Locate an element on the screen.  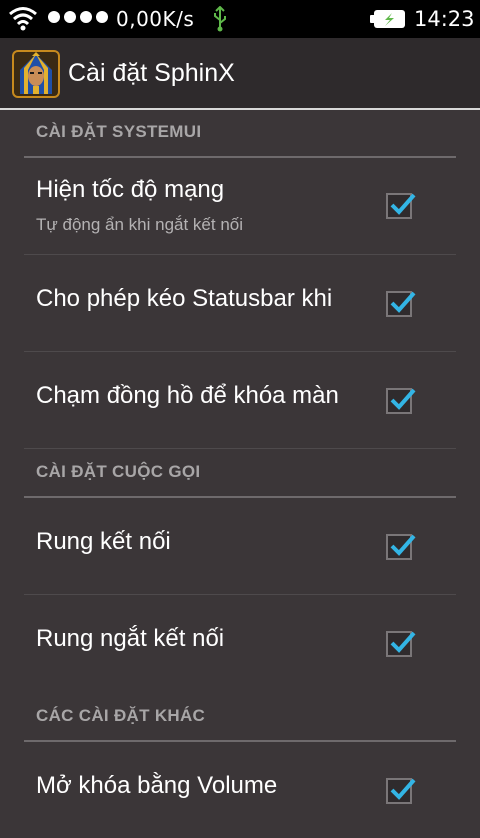
pref-title: Rung kết nối is located at coordinates (103, 541).